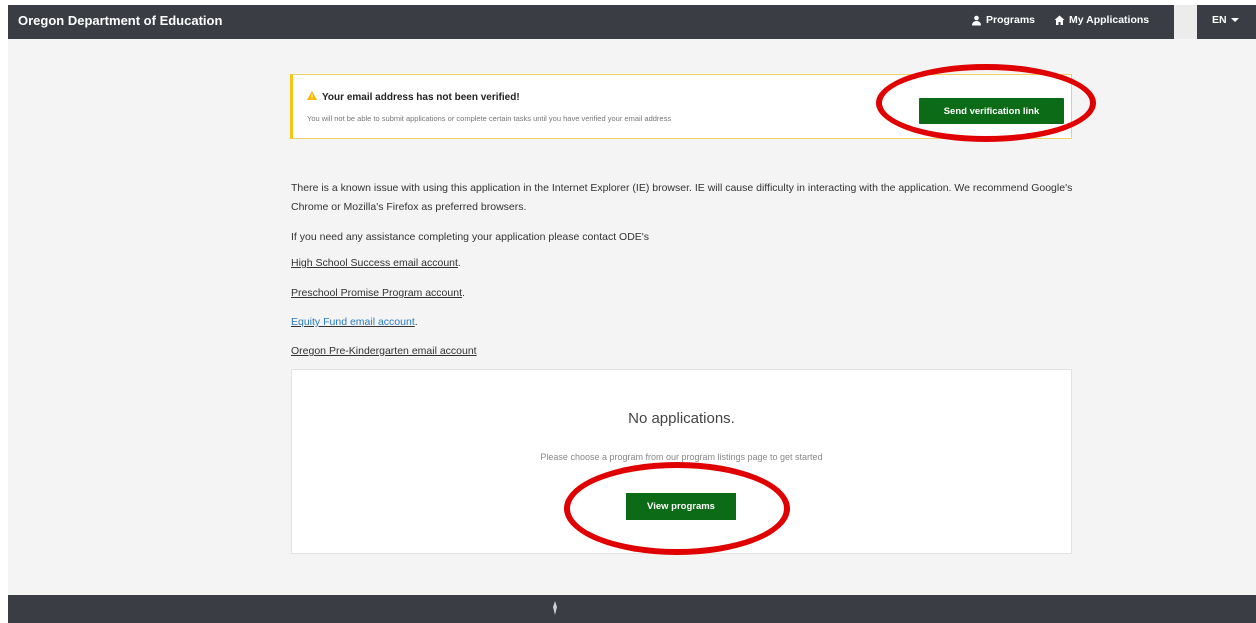 This screenshot has width=1256, height=623. I want to click on language-label: EN, so click(1219, 20).